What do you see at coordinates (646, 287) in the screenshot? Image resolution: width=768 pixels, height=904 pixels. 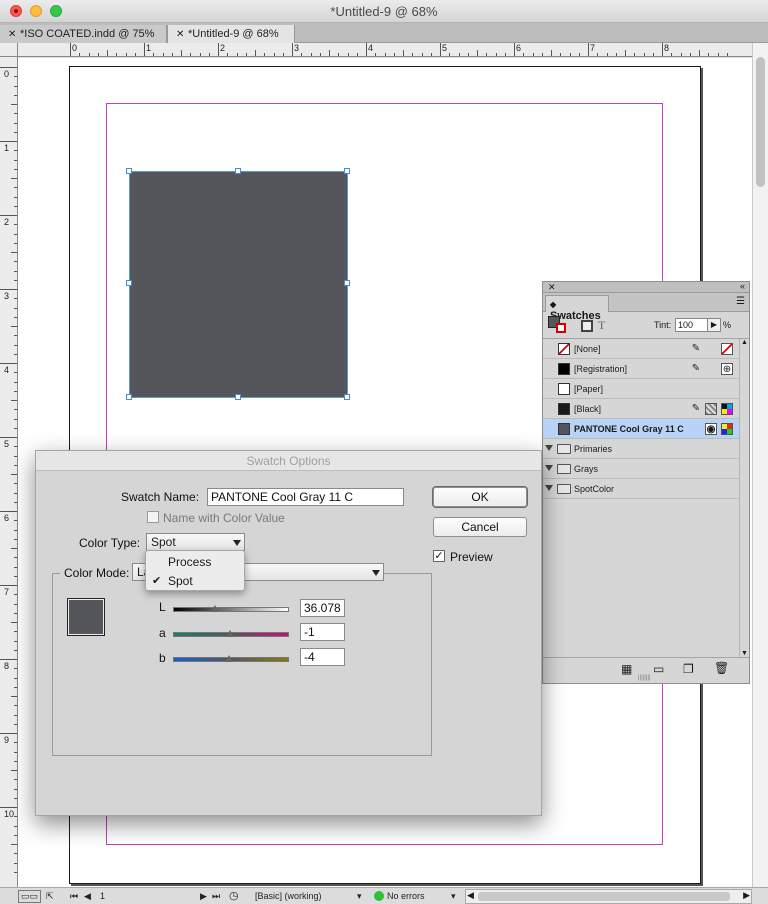 I see `panel-header: ✕ «` at bounding box center [646, 287].